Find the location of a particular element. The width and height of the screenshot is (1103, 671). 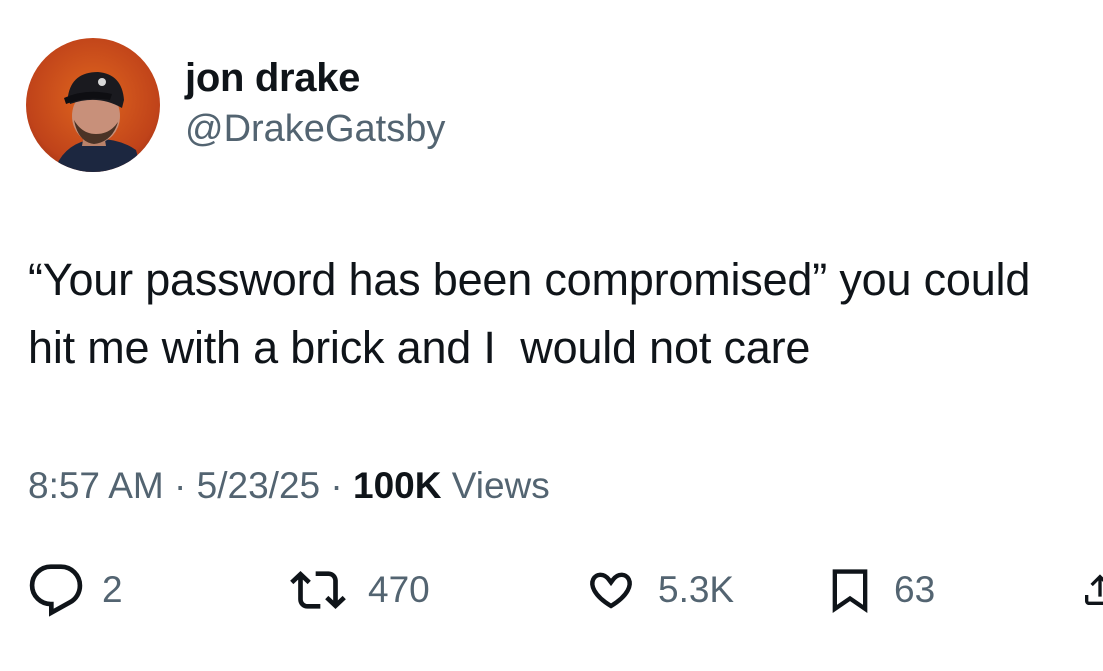

repost-count: 470 is located at coordinates (399, 589).